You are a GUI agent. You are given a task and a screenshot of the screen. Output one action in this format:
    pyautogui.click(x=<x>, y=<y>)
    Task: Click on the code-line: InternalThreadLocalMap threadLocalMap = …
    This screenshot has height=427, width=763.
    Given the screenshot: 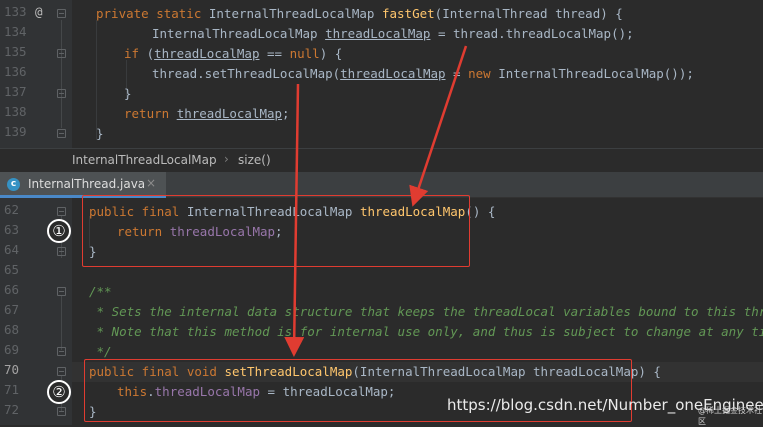 What is the action you would take?
    pyautogui.click(x=417, y=34)
    